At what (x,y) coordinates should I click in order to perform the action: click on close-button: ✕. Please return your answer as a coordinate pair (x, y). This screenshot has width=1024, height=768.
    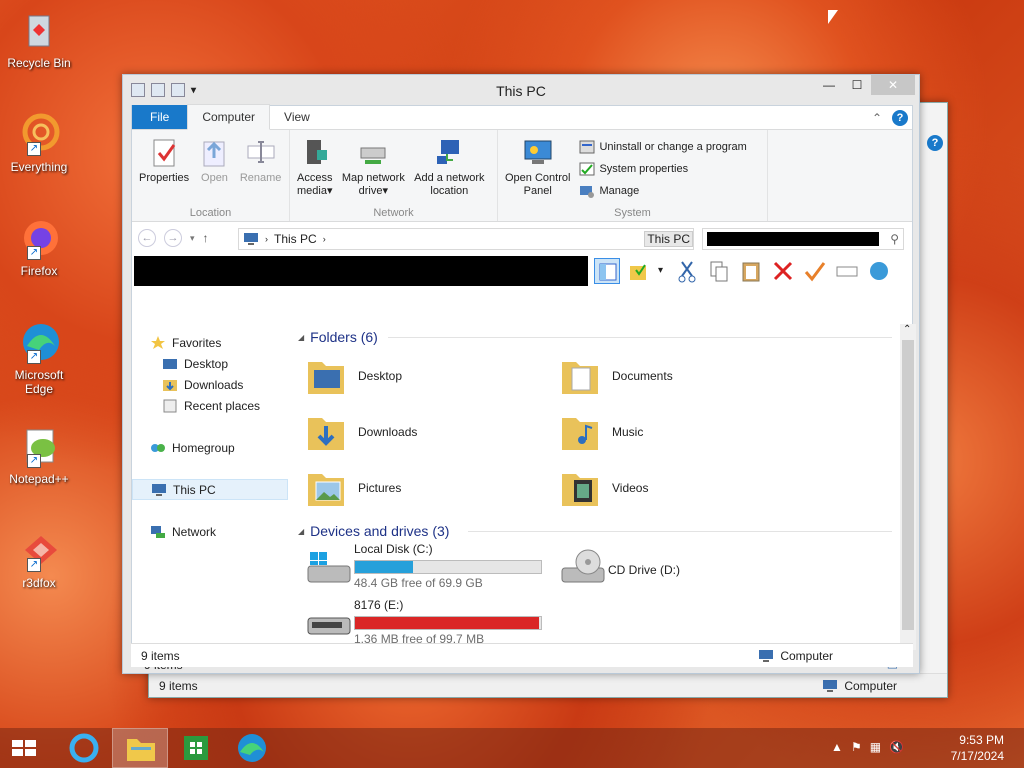
    Looking at the image, I should click on (893, 85).